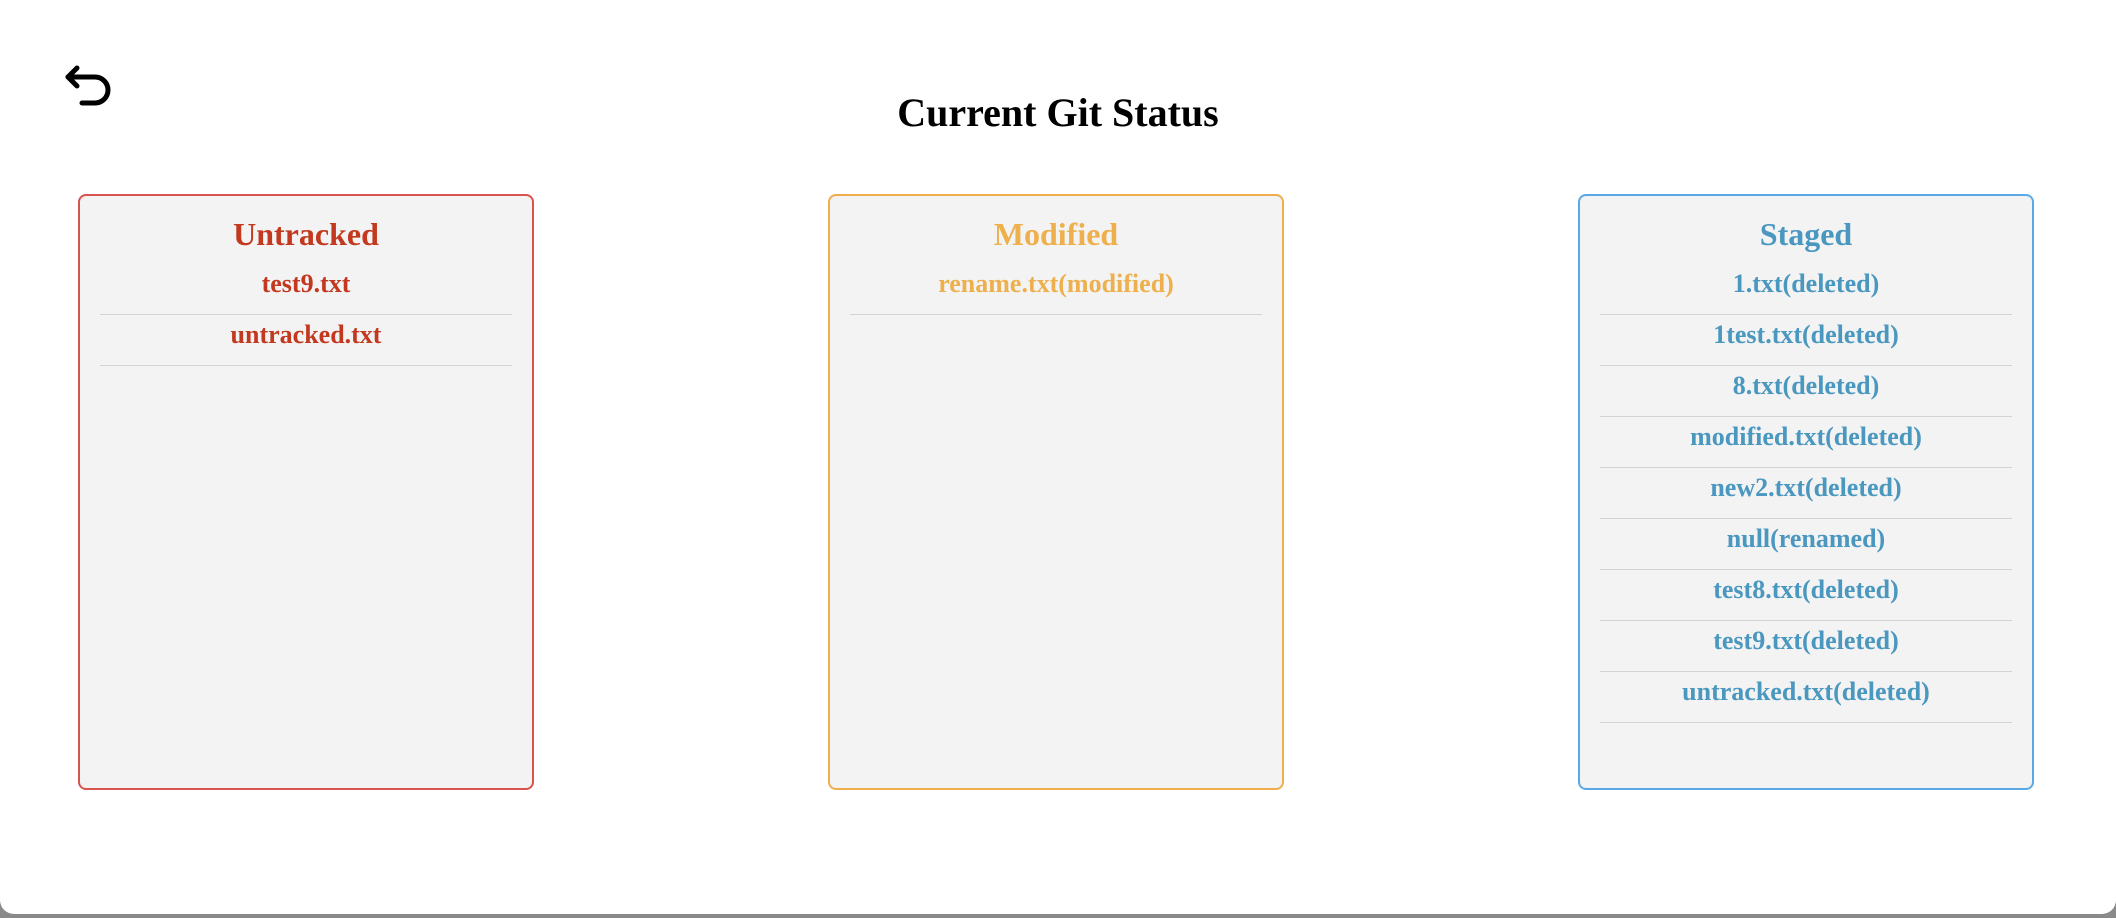 This screenshot has width=2116, height=918. I want to click on file-list-item: 8.txt(deleted), so click(1806, 392).